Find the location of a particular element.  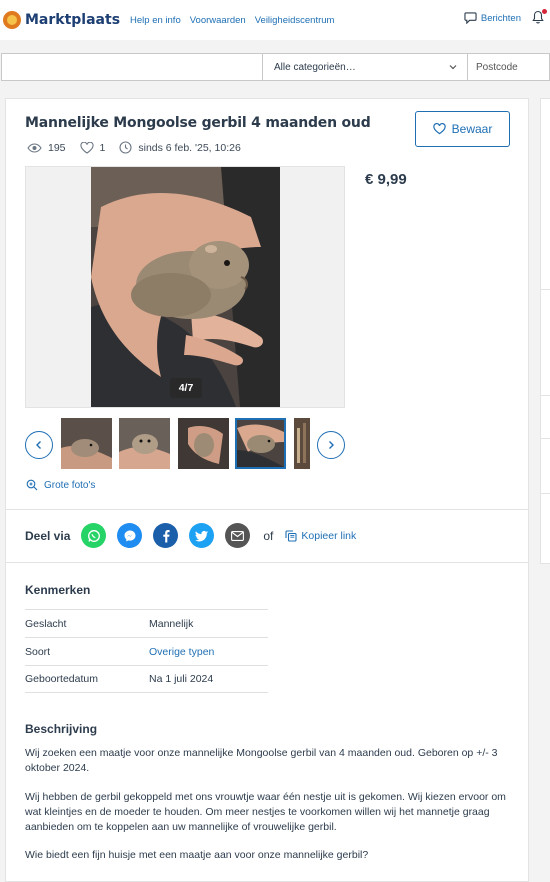

price: € 9,99 is located at coordinates (386, 179).